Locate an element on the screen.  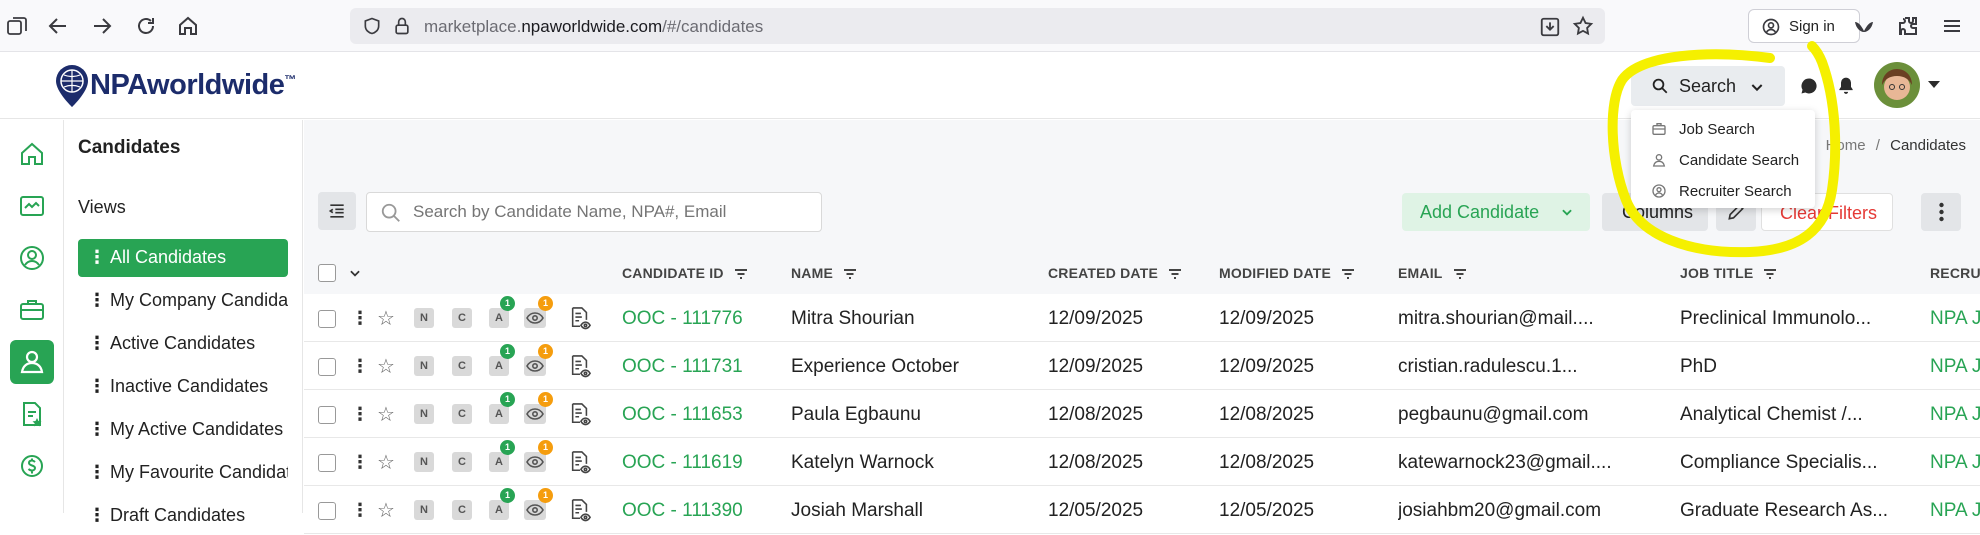
column-header-recruiter: RECRU is located at coordinates (1955, 273).